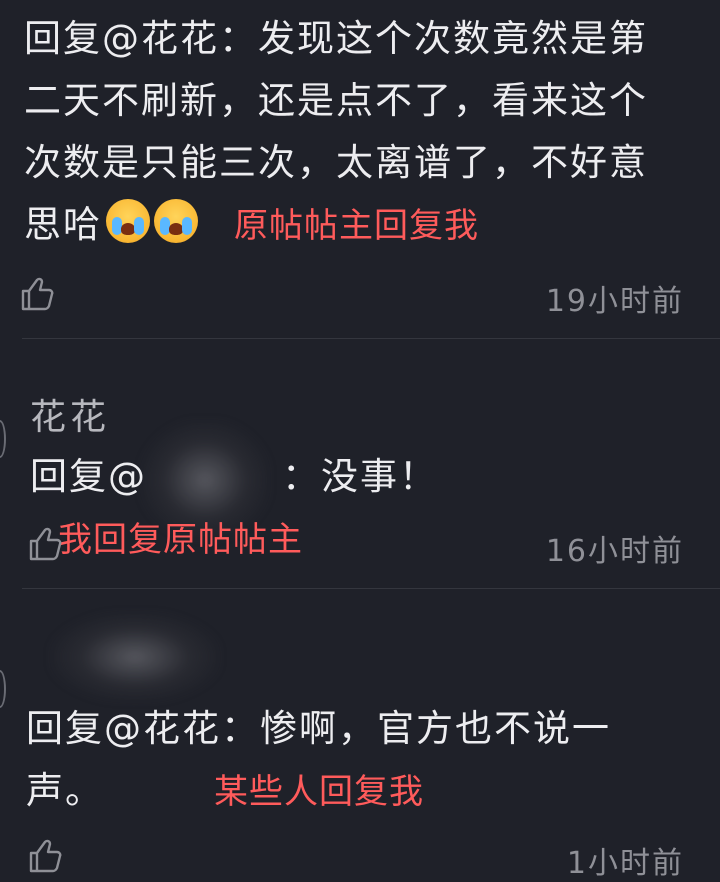 This screenshot has width=720, height=882. I want to click on comment-2-author: 花花, so click(70, 414).